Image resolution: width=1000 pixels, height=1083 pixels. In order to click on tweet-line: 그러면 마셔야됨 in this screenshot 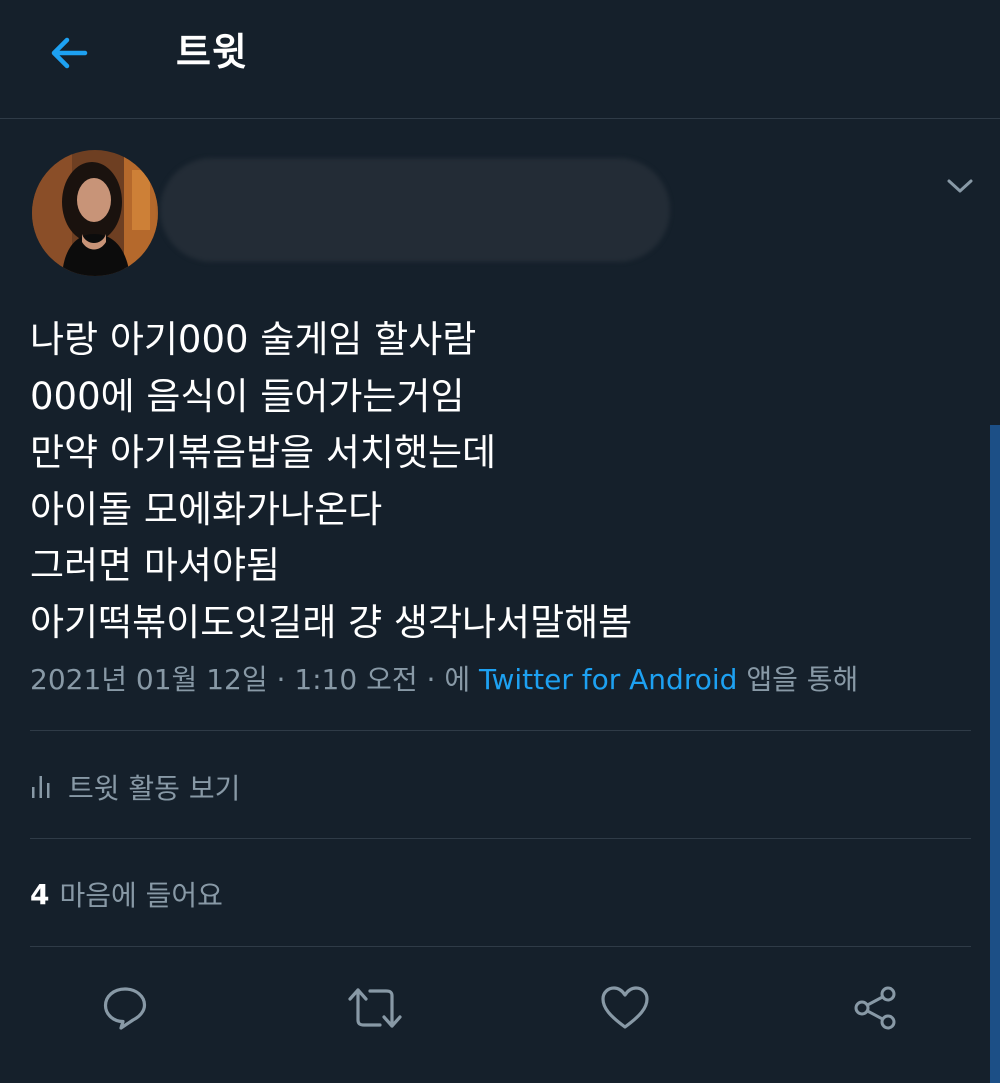, I will do `click(155, 565)`.